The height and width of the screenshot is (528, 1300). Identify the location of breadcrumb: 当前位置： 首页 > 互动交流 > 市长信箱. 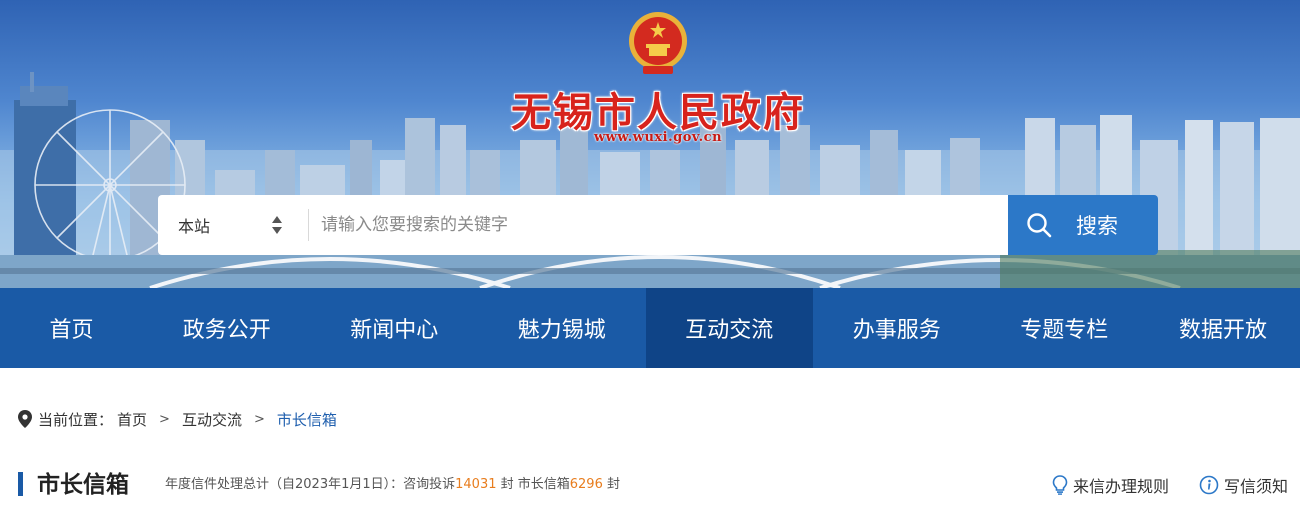
(177, 419).